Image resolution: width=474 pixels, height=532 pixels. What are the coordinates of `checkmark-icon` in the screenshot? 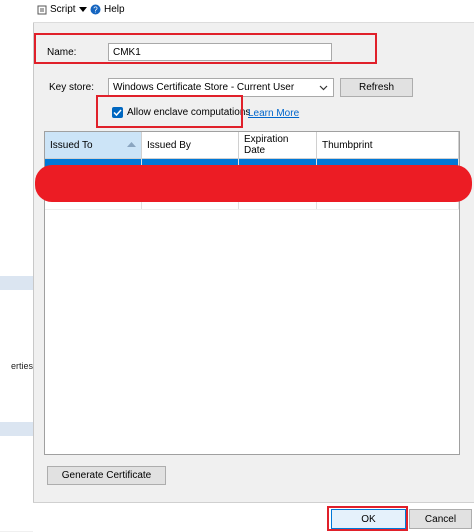 It's located at (117, 113).